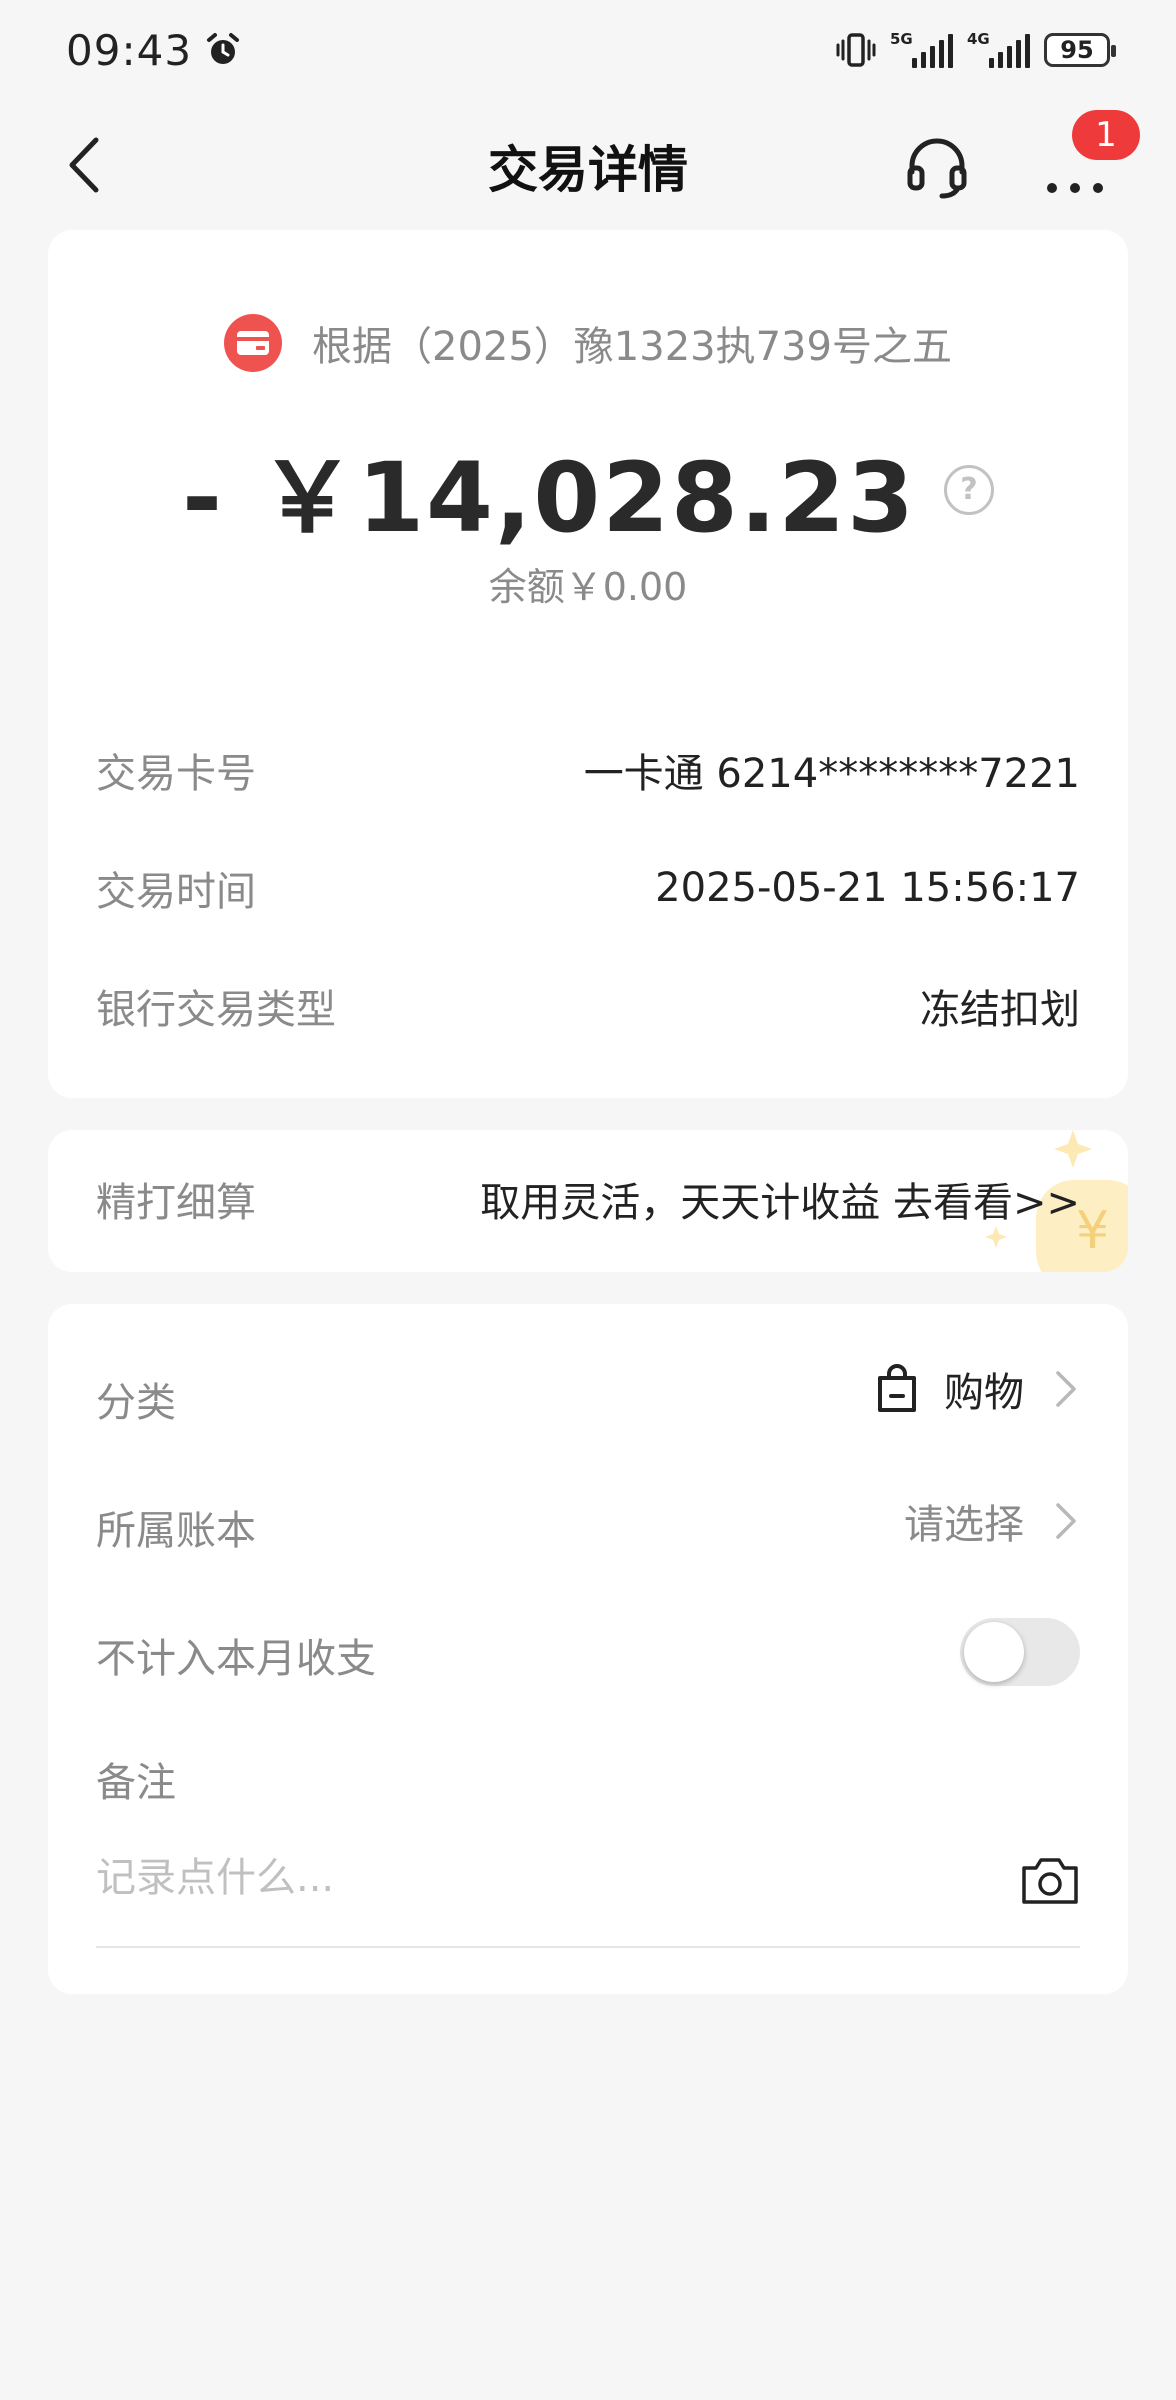 The width and height of the screenshot is (1176, 2400). What do you see at coordinates (588, 170) in the screenshot?
I see `page-title: 交易详情` at bounding box center [588, 170].